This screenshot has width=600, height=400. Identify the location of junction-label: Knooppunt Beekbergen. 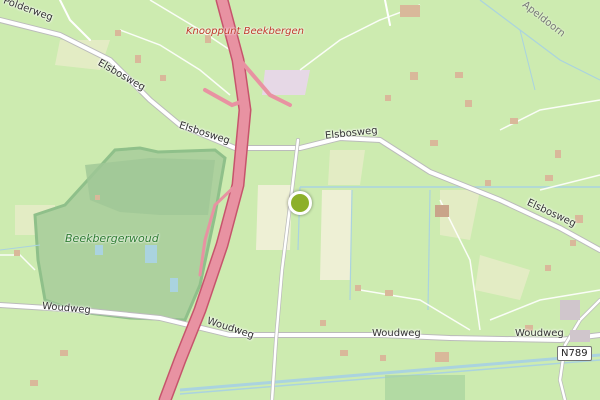
(245, 31).